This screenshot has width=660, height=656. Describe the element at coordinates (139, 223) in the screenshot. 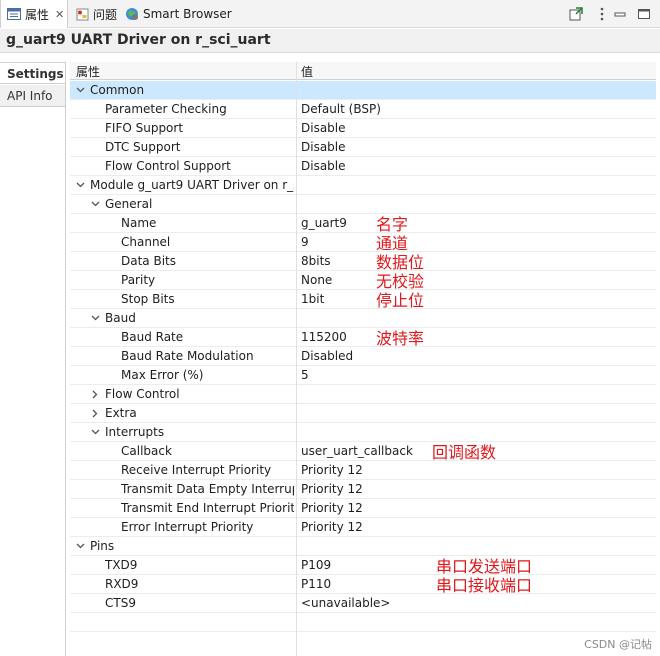

I see `property-name: Name` at that location.